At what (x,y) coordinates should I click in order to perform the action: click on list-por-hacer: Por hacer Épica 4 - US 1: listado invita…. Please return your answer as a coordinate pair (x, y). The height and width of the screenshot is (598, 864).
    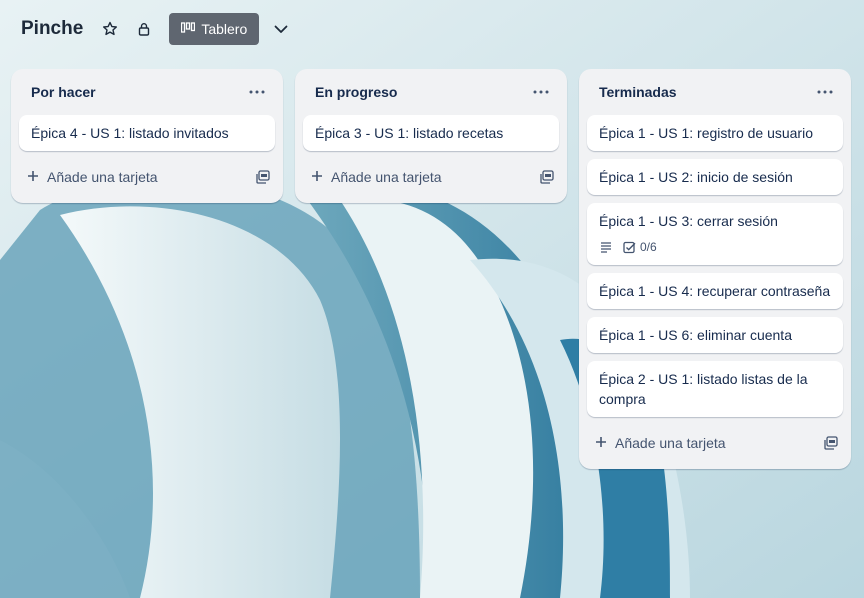
    Looking at the image, I should click on (147, 136).